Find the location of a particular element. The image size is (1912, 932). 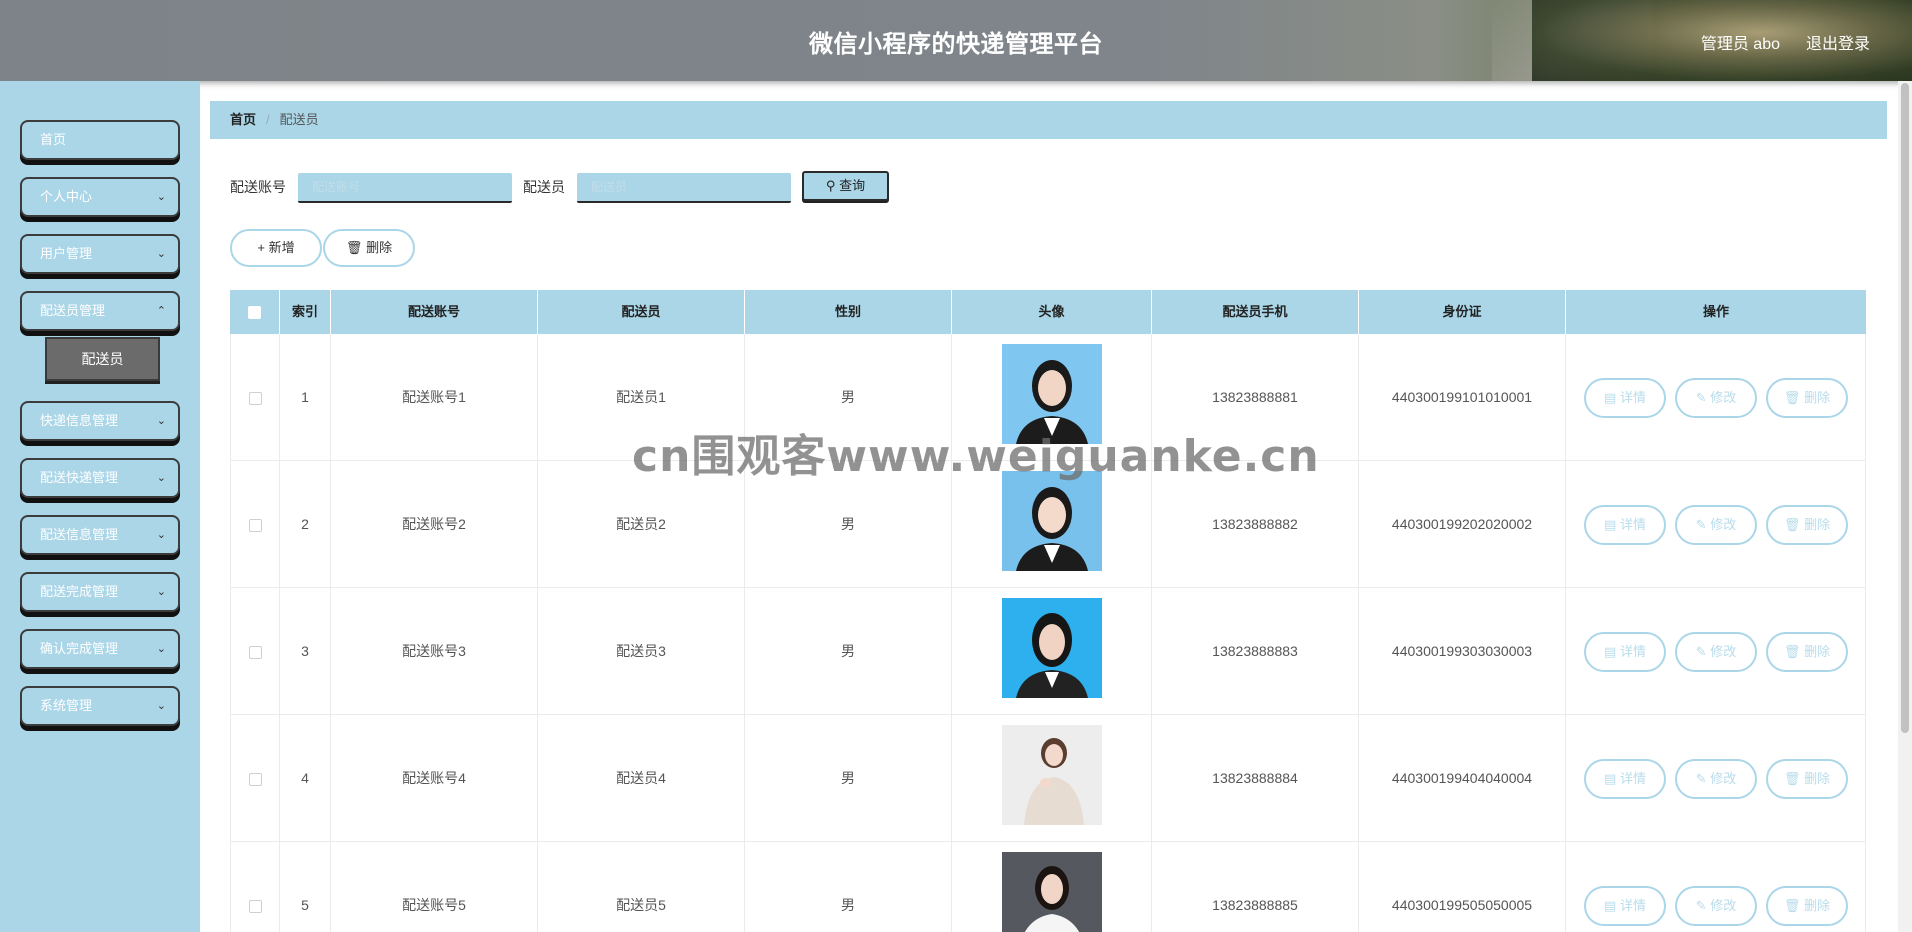

column-header-index: 索引 is located at coordinates (305, 312).